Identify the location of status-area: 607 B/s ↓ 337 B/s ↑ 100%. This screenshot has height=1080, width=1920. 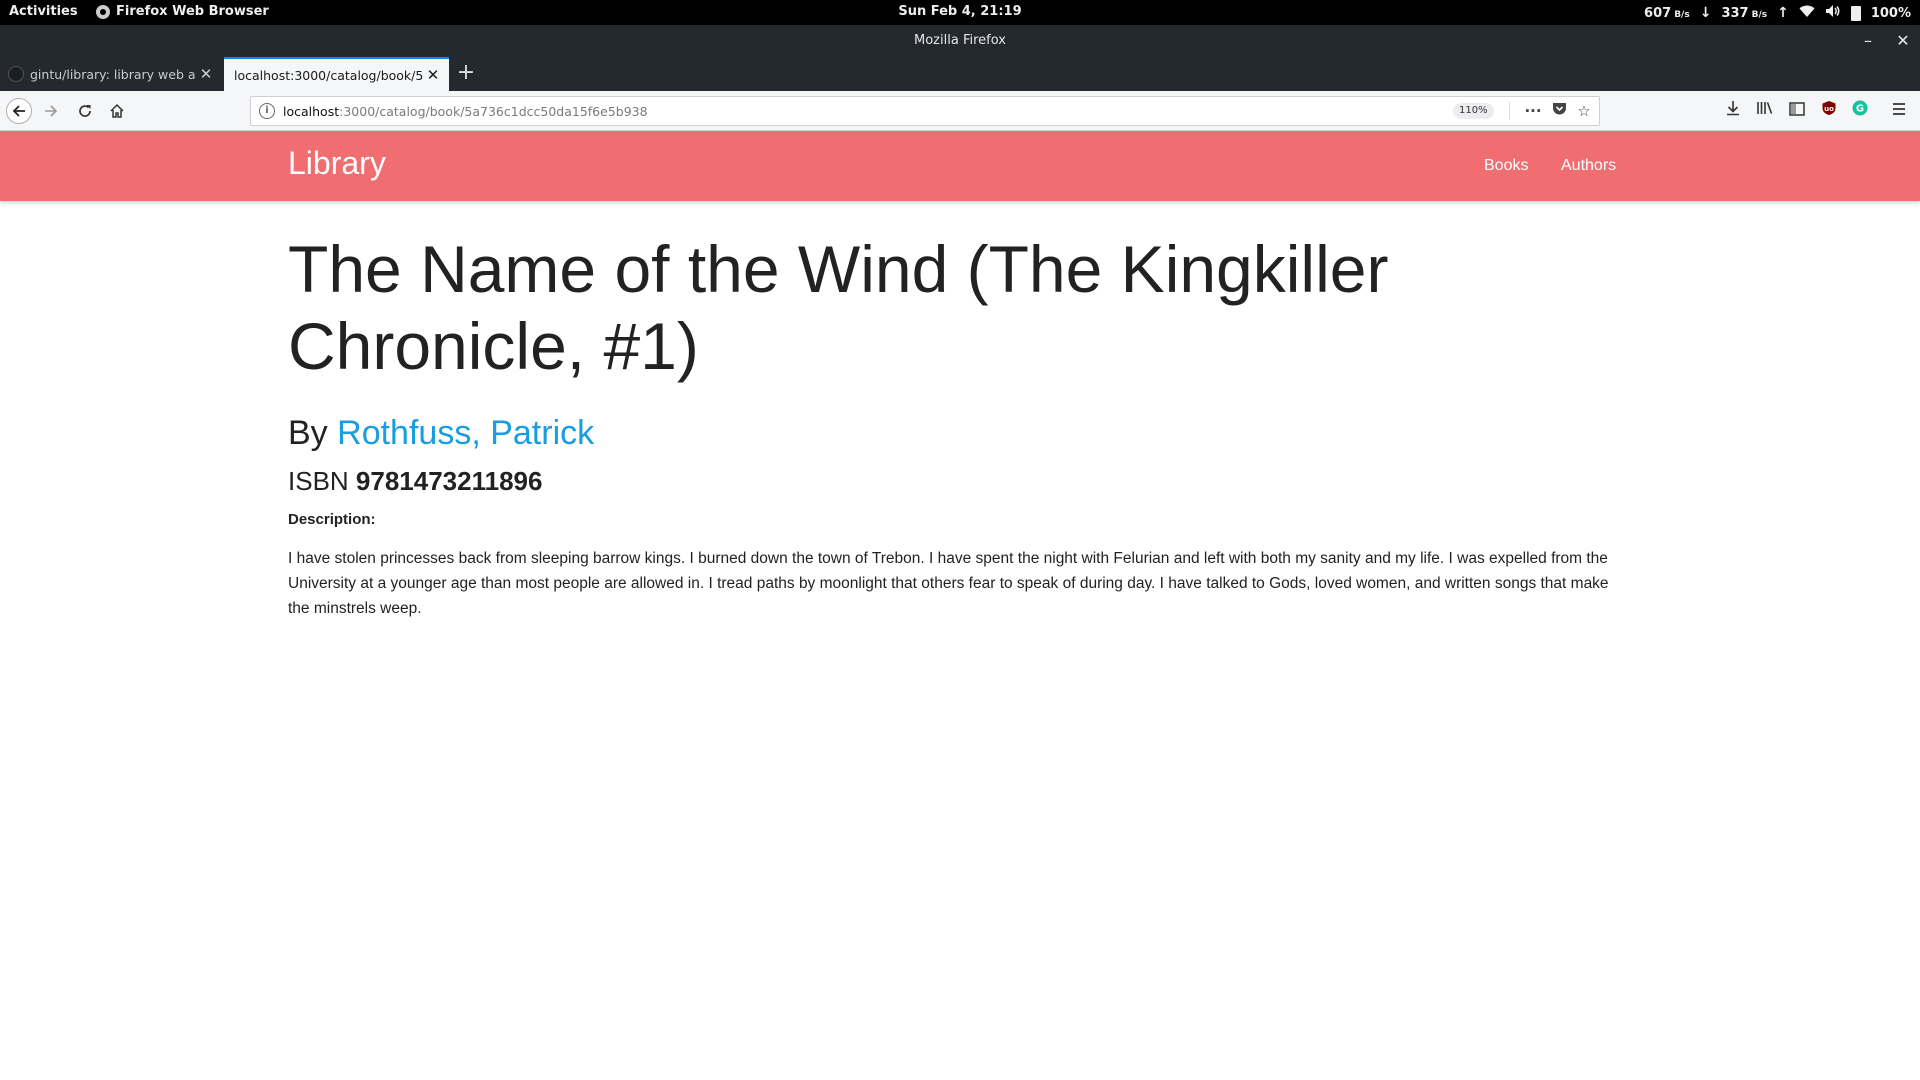
(1777, 13).